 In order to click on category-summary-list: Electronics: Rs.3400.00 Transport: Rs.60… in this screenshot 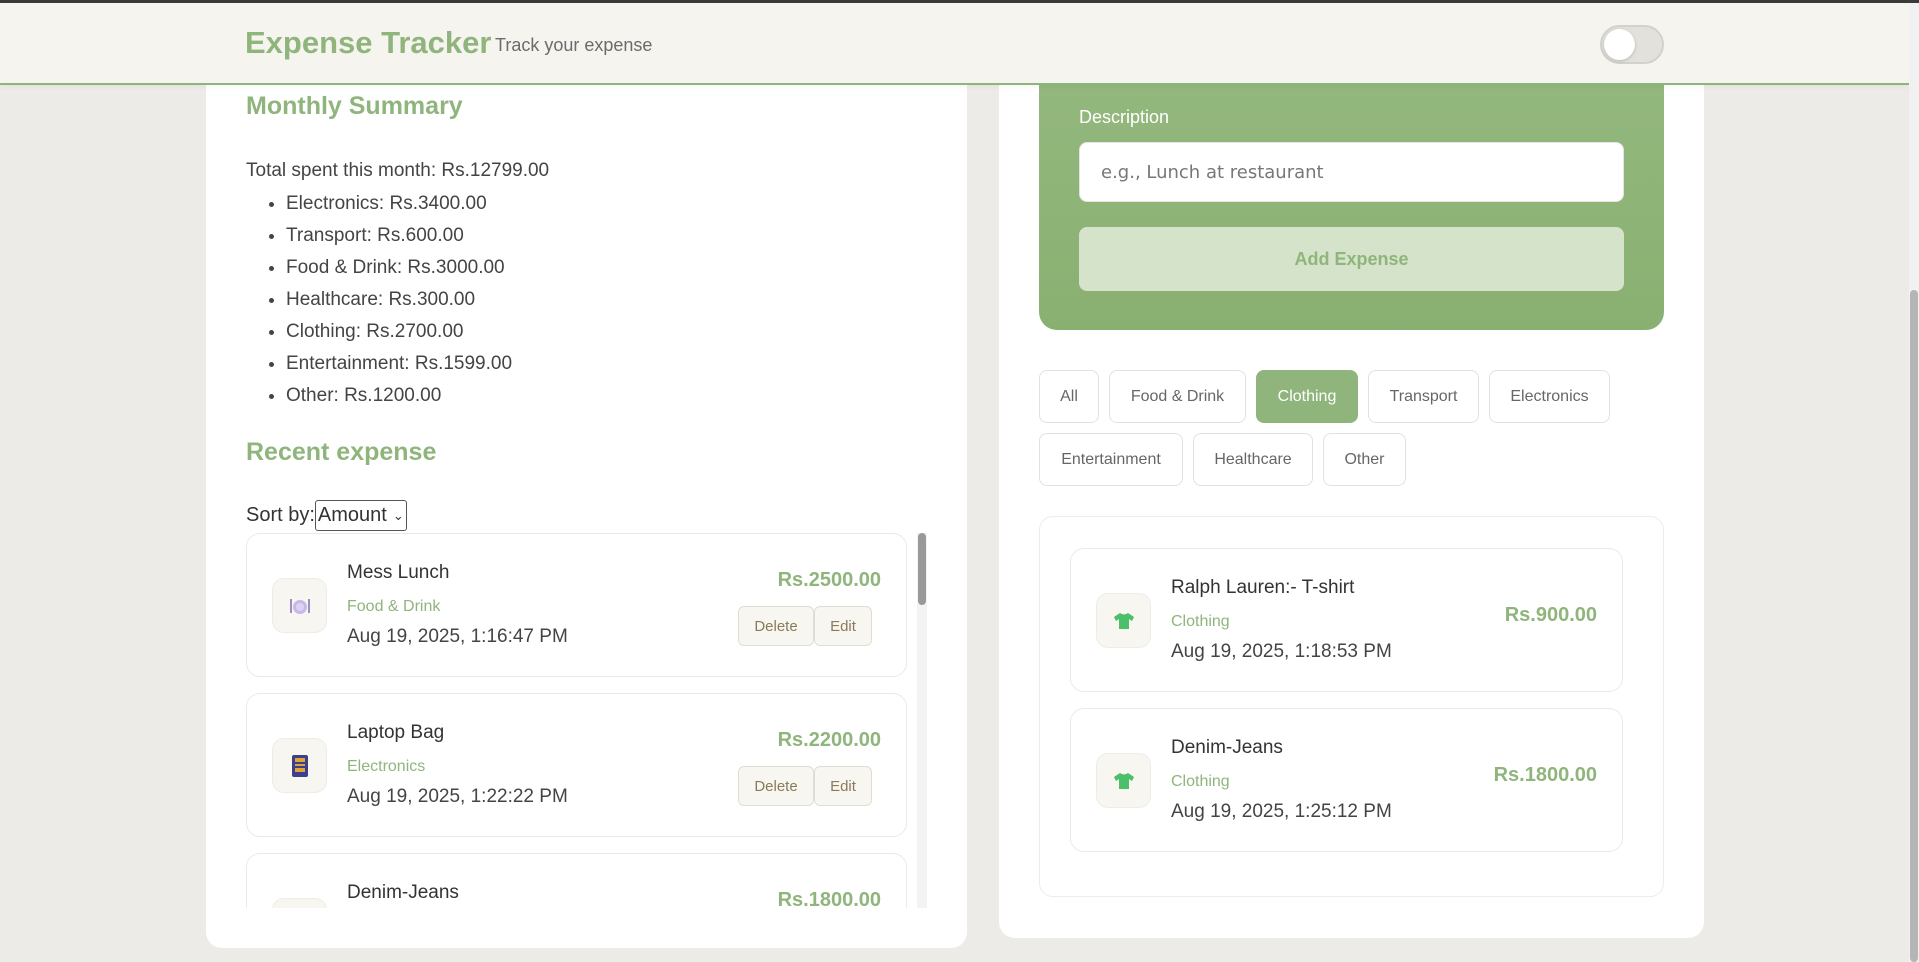, I will do `click(399, 304)`.